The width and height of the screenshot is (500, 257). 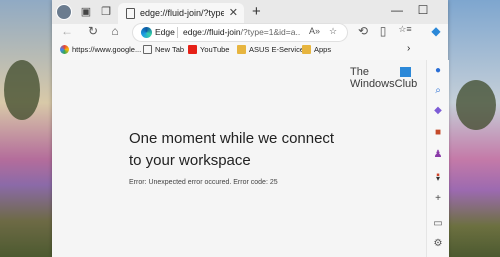 I want to click on profile-avatar, so click(x=64, y=12).